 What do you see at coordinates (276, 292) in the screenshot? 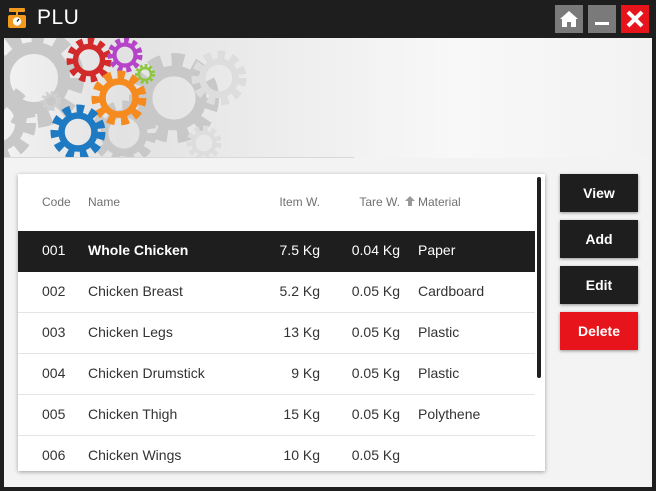
I see `table-row: 002 Chicken Breast 5.2 Kg 0.05 Kg Cardboard` at bounding box center [276, 292].